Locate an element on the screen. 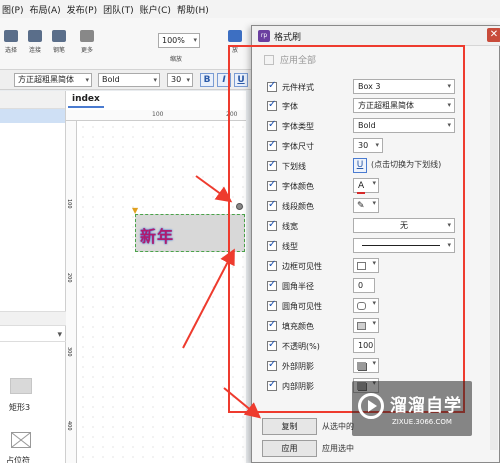 The height and width of the screenshot is (463, 500). border-visibility-label: 边框可见性 is located at coordinates (302, 266).